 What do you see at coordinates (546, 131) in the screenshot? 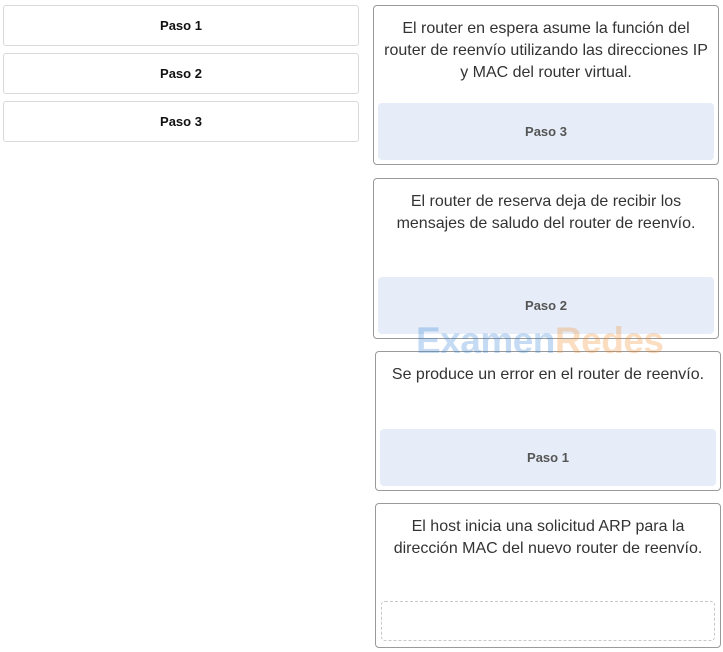
I see `drop-zone: Paso 3` at bounding box center [546, 131].